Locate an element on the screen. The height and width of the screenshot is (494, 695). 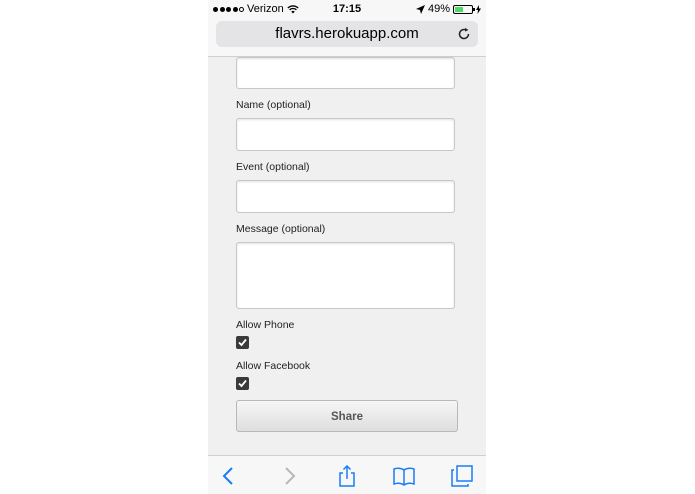
address-bar: flavrs.herokuapp.com is located at coordinates (347, 34).